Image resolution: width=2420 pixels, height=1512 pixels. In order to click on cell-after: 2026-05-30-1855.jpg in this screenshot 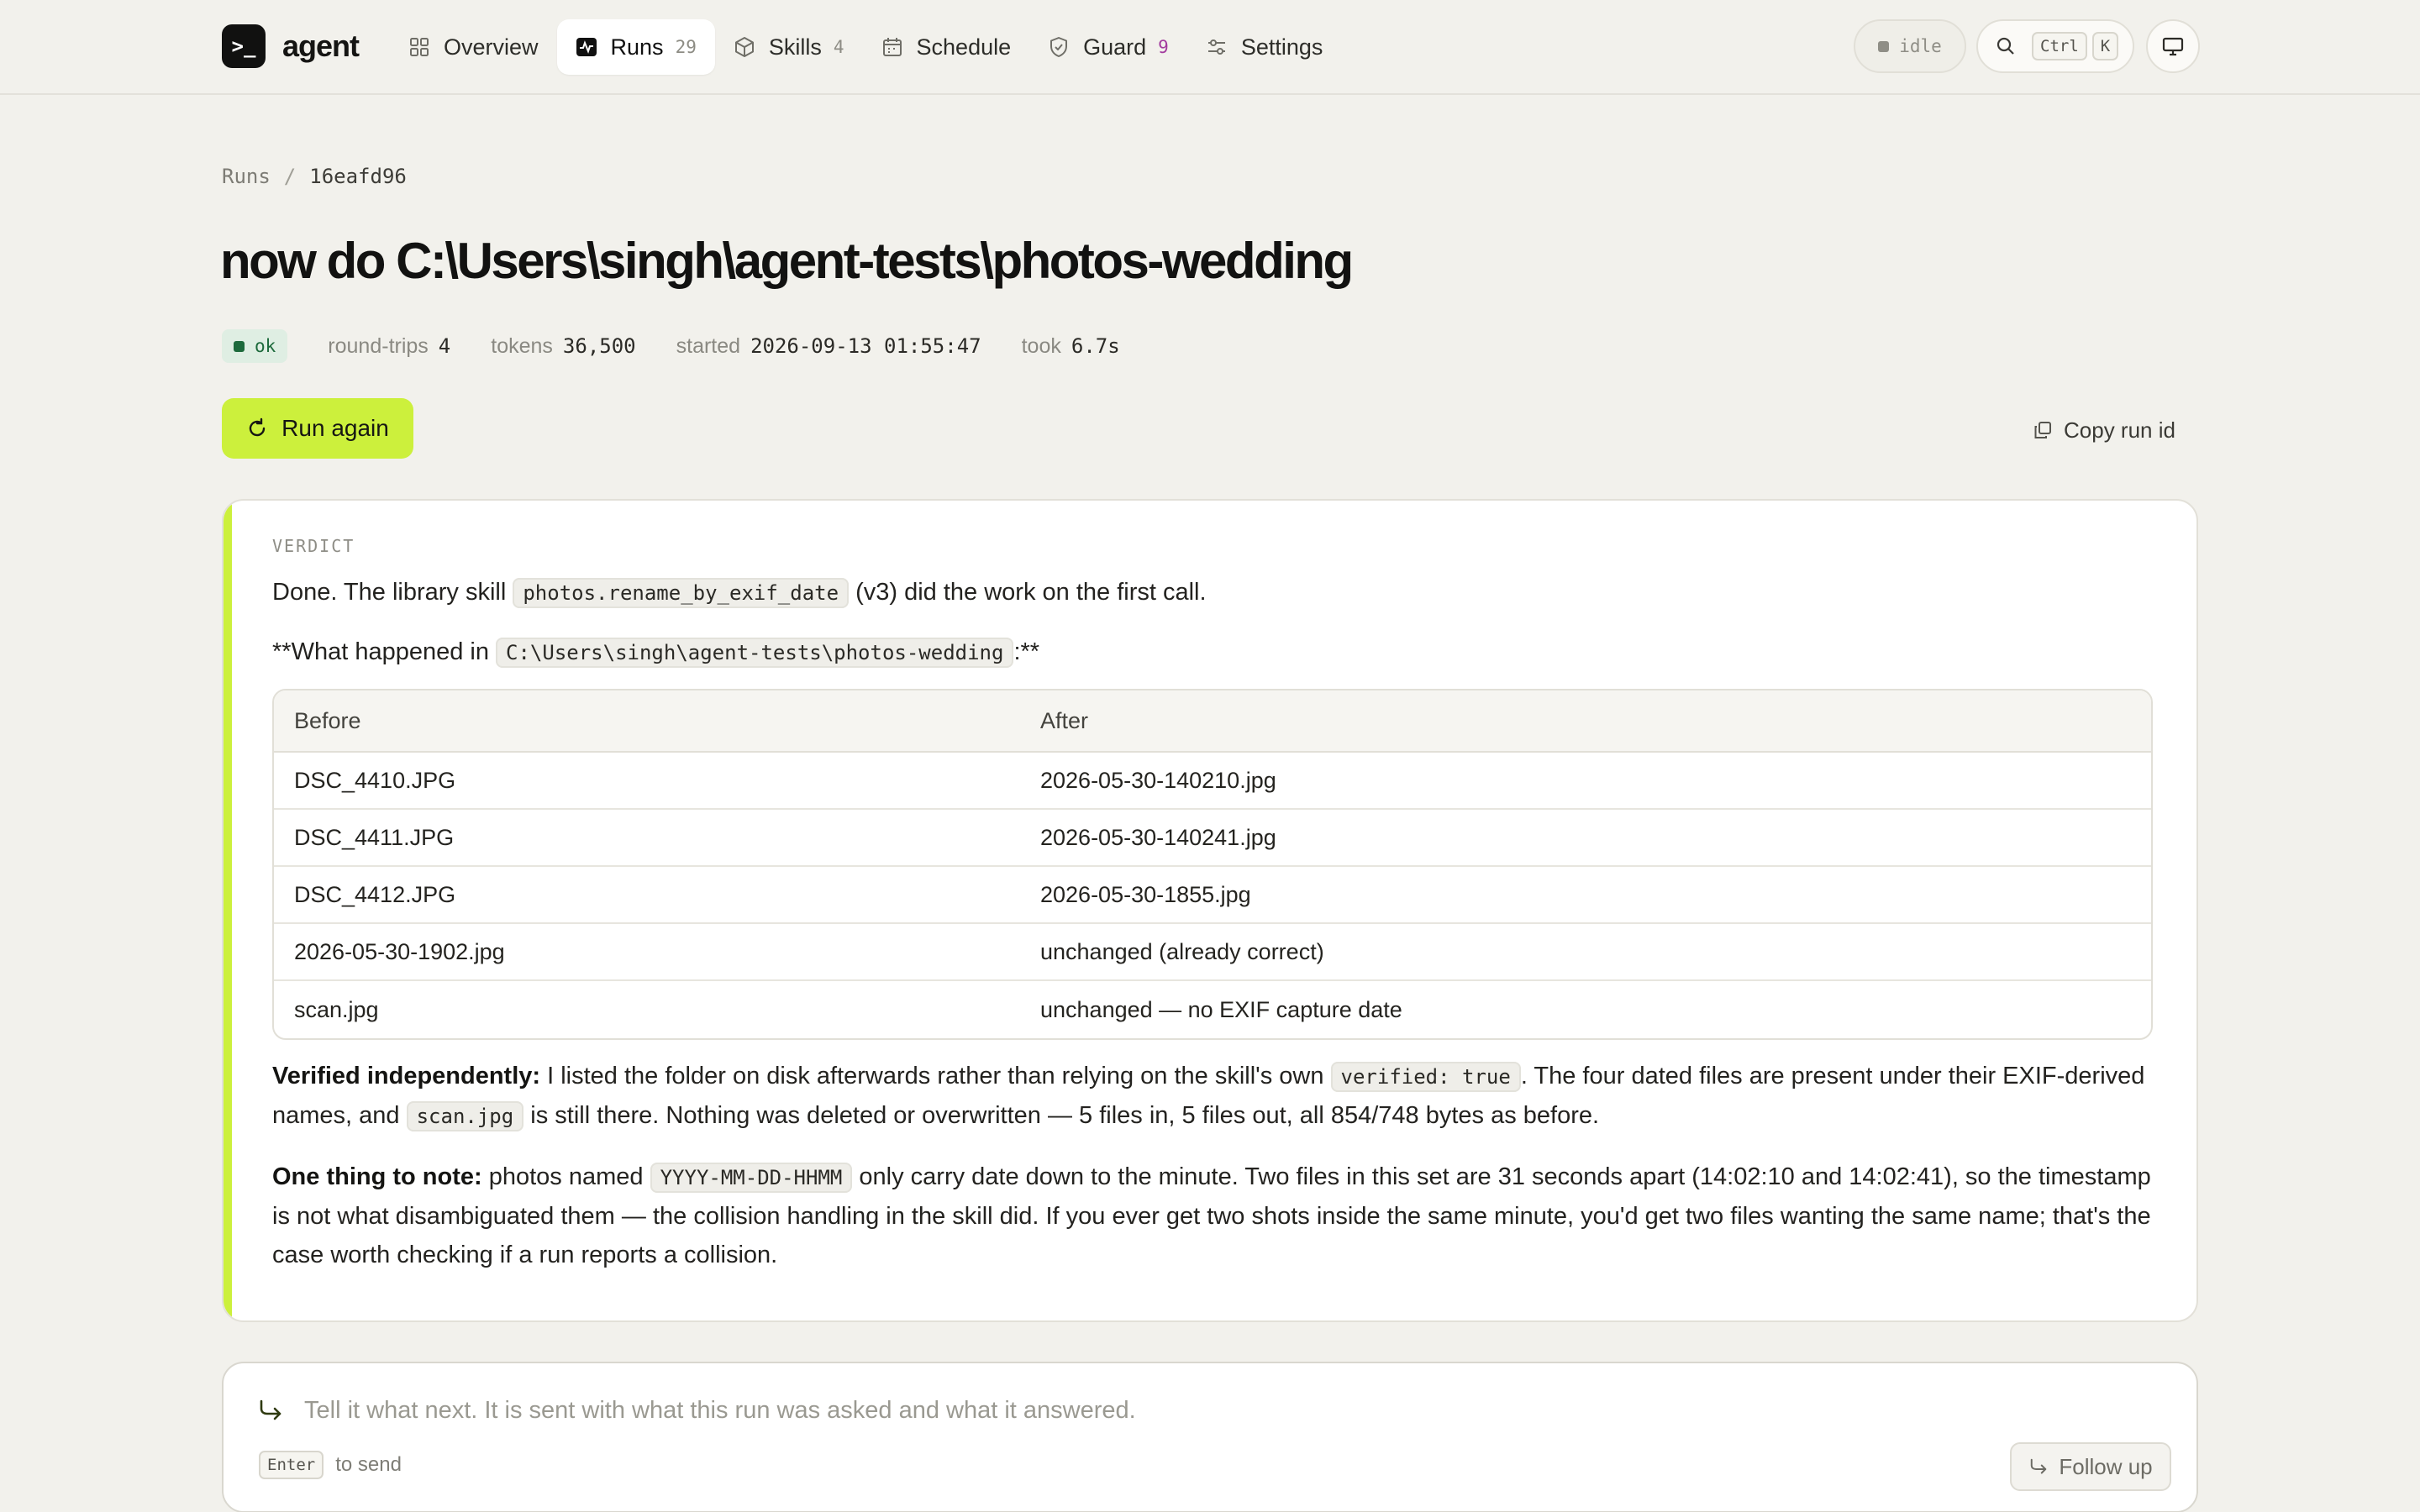, I will do `click(1586, 895)`.